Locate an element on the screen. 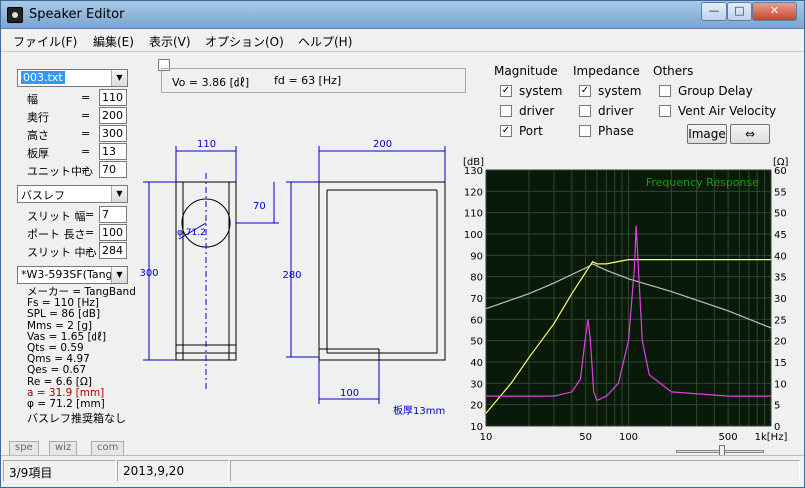  dim-height-label: 300 is located at coordinates (148, 273).